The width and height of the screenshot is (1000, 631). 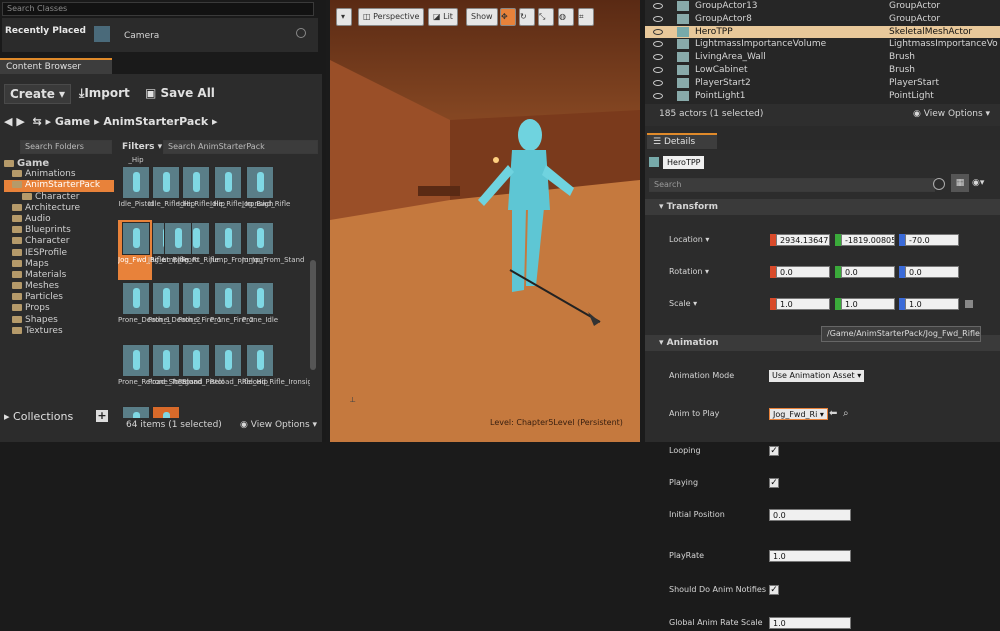 What do you see at coordinates (868, 272) in the screenshot?
I see `rotation-y-field: 0.0` at bounding box center [868, 272].